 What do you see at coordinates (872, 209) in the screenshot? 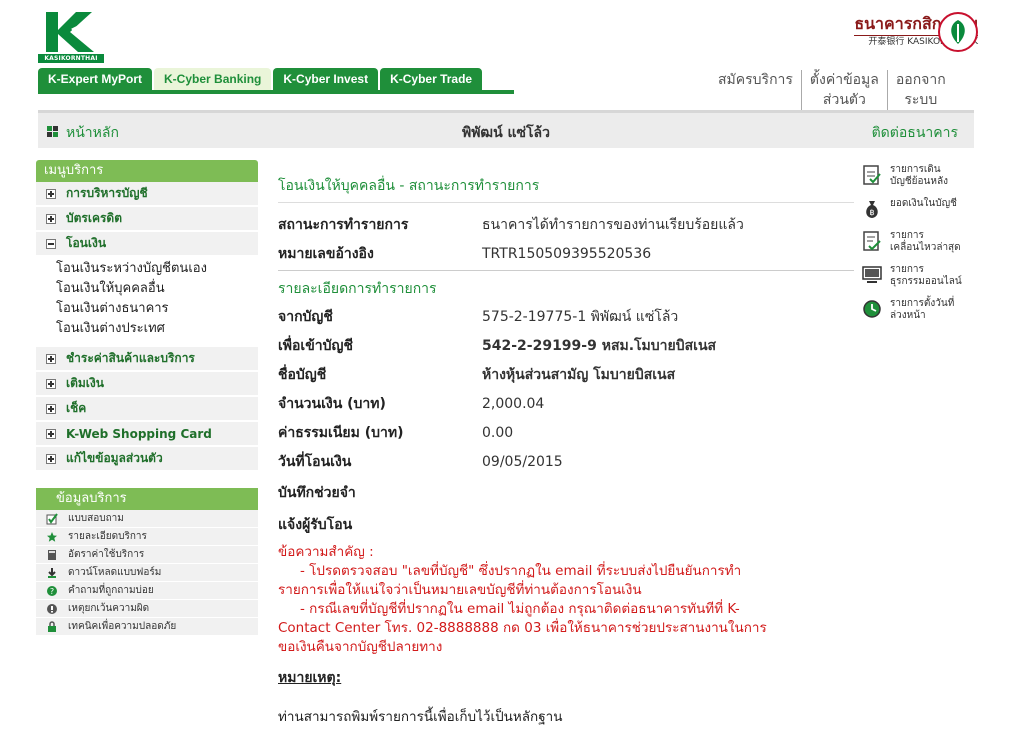
I see `money-bag-icon: ฿` at bounding box center [872, 209].